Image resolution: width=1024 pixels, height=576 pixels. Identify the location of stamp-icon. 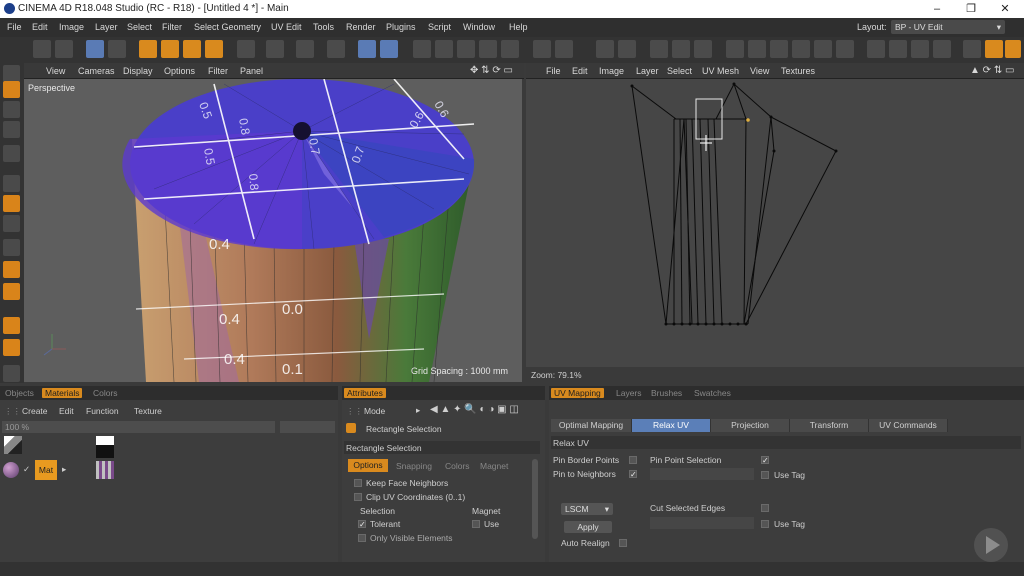
(11, 203).